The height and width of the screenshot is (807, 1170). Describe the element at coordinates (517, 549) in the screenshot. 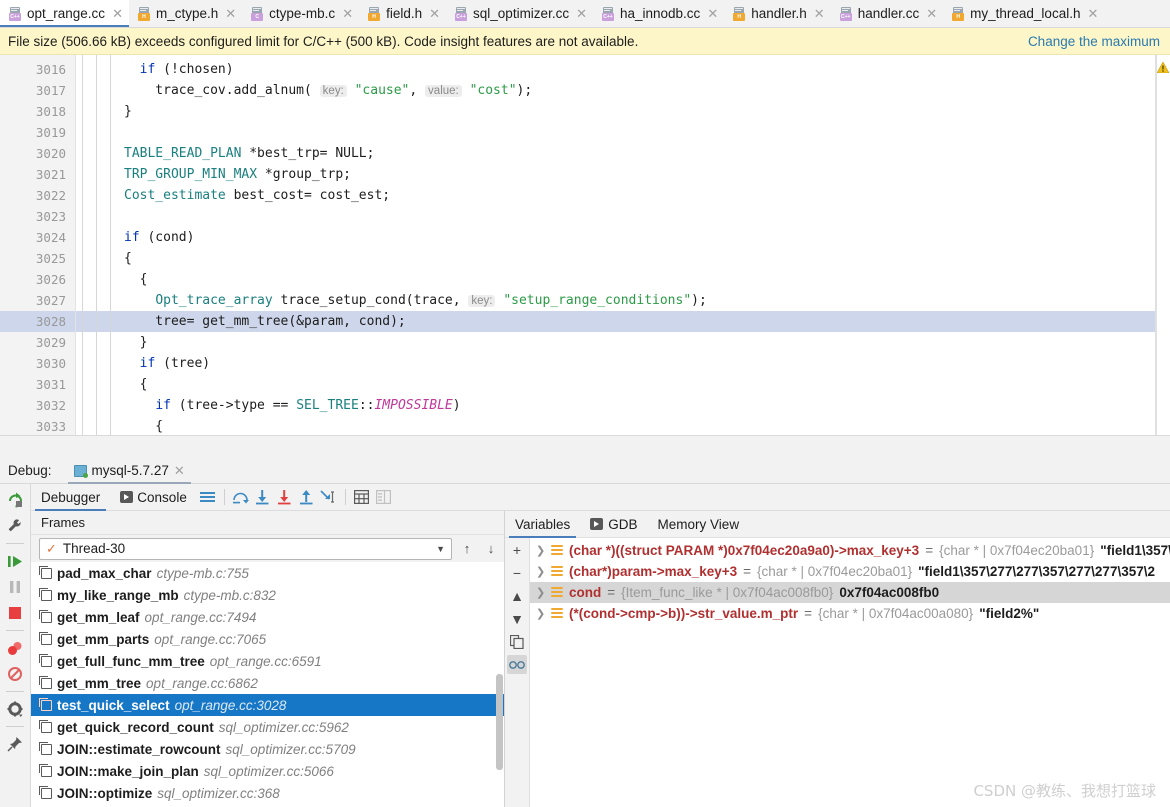

I see `add-watch-icon: +` at that location.